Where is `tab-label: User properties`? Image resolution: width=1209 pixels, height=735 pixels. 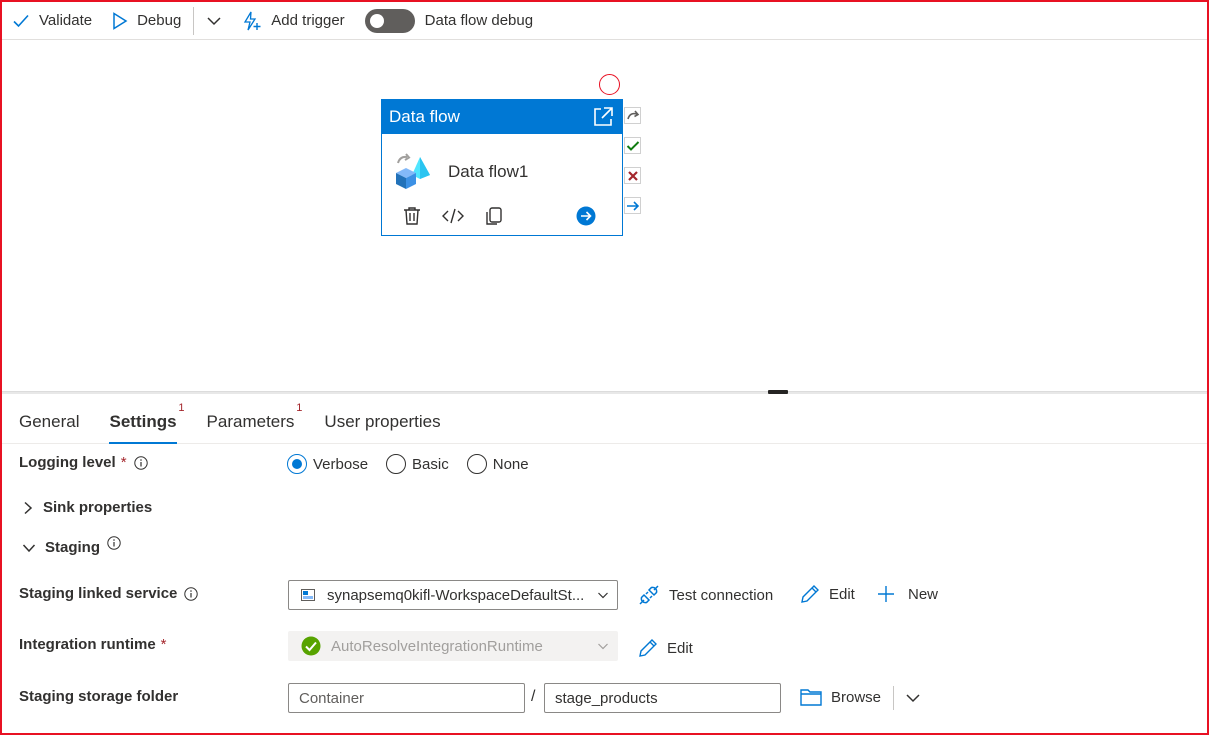 tab-label: User properties is located at coordinates (382, 421).